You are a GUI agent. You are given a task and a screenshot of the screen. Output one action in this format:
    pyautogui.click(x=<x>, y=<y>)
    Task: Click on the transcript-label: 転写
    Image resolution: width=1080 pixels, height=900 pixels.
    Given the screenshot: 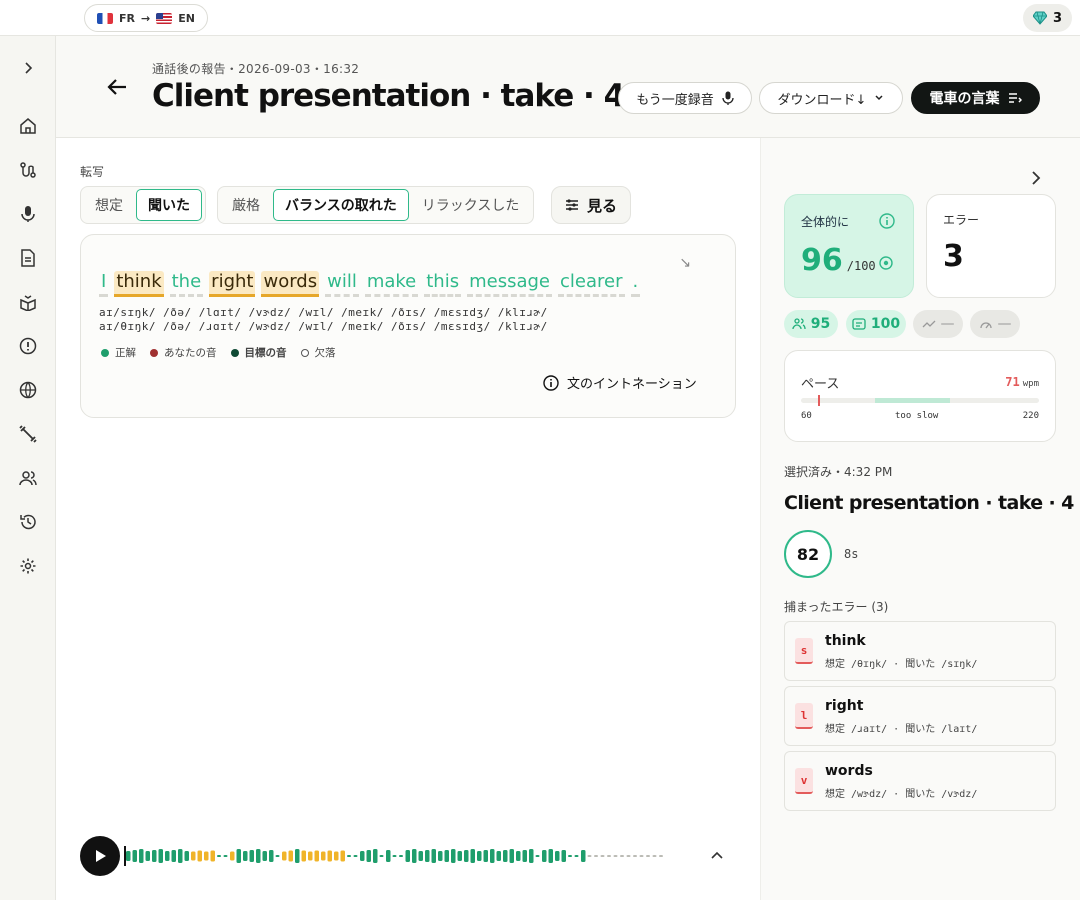 What is the action you would take?
    pyautogui.click(x=92, y=172)
    